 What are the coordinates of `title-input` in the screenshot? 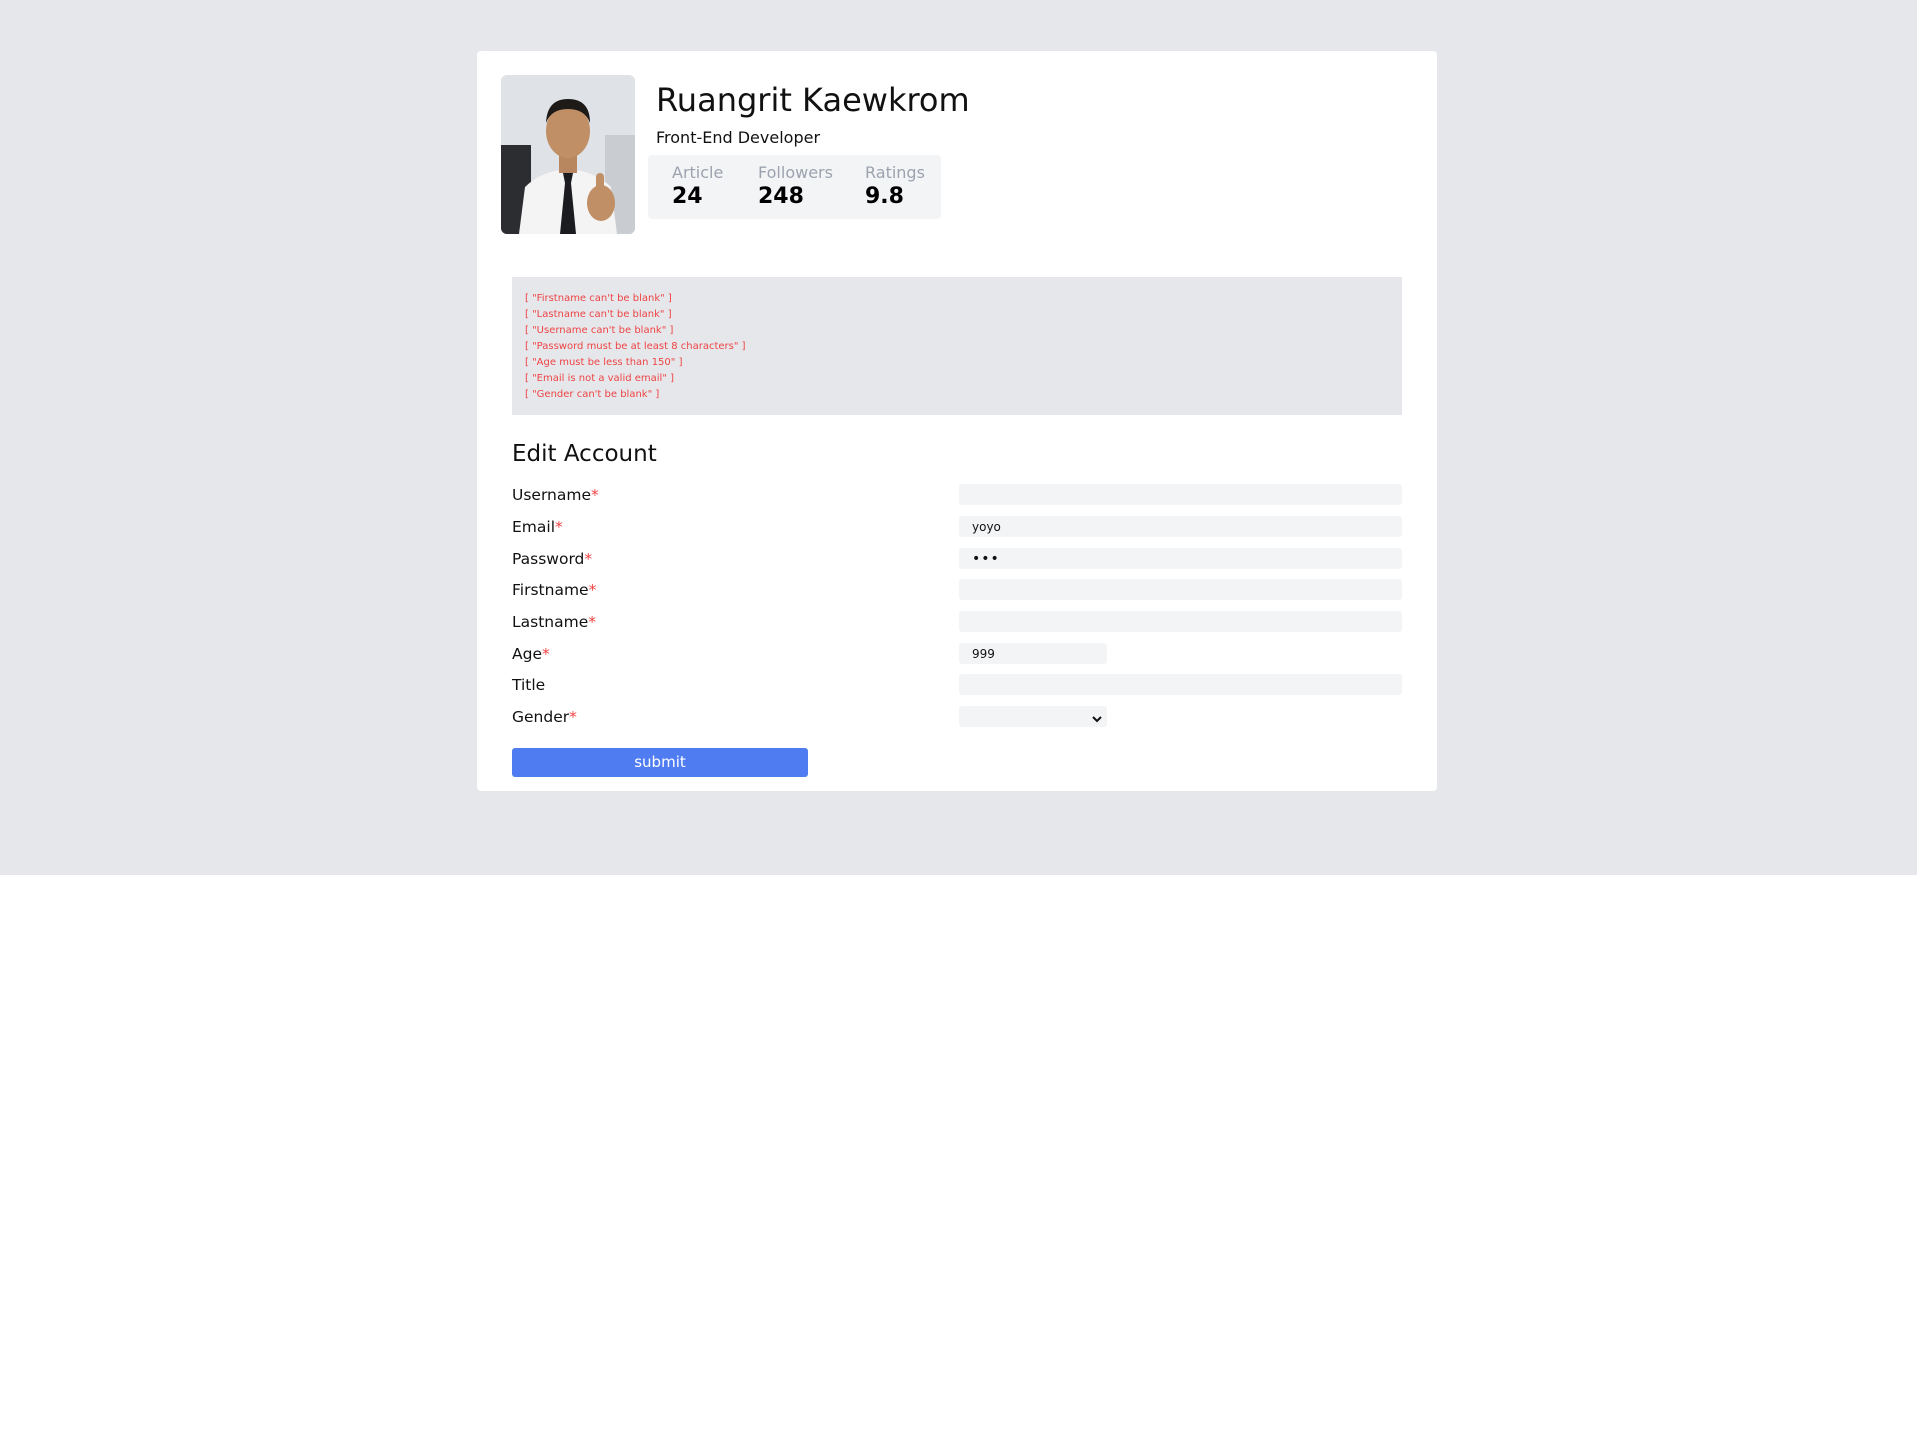 It's located at (1180, 684).